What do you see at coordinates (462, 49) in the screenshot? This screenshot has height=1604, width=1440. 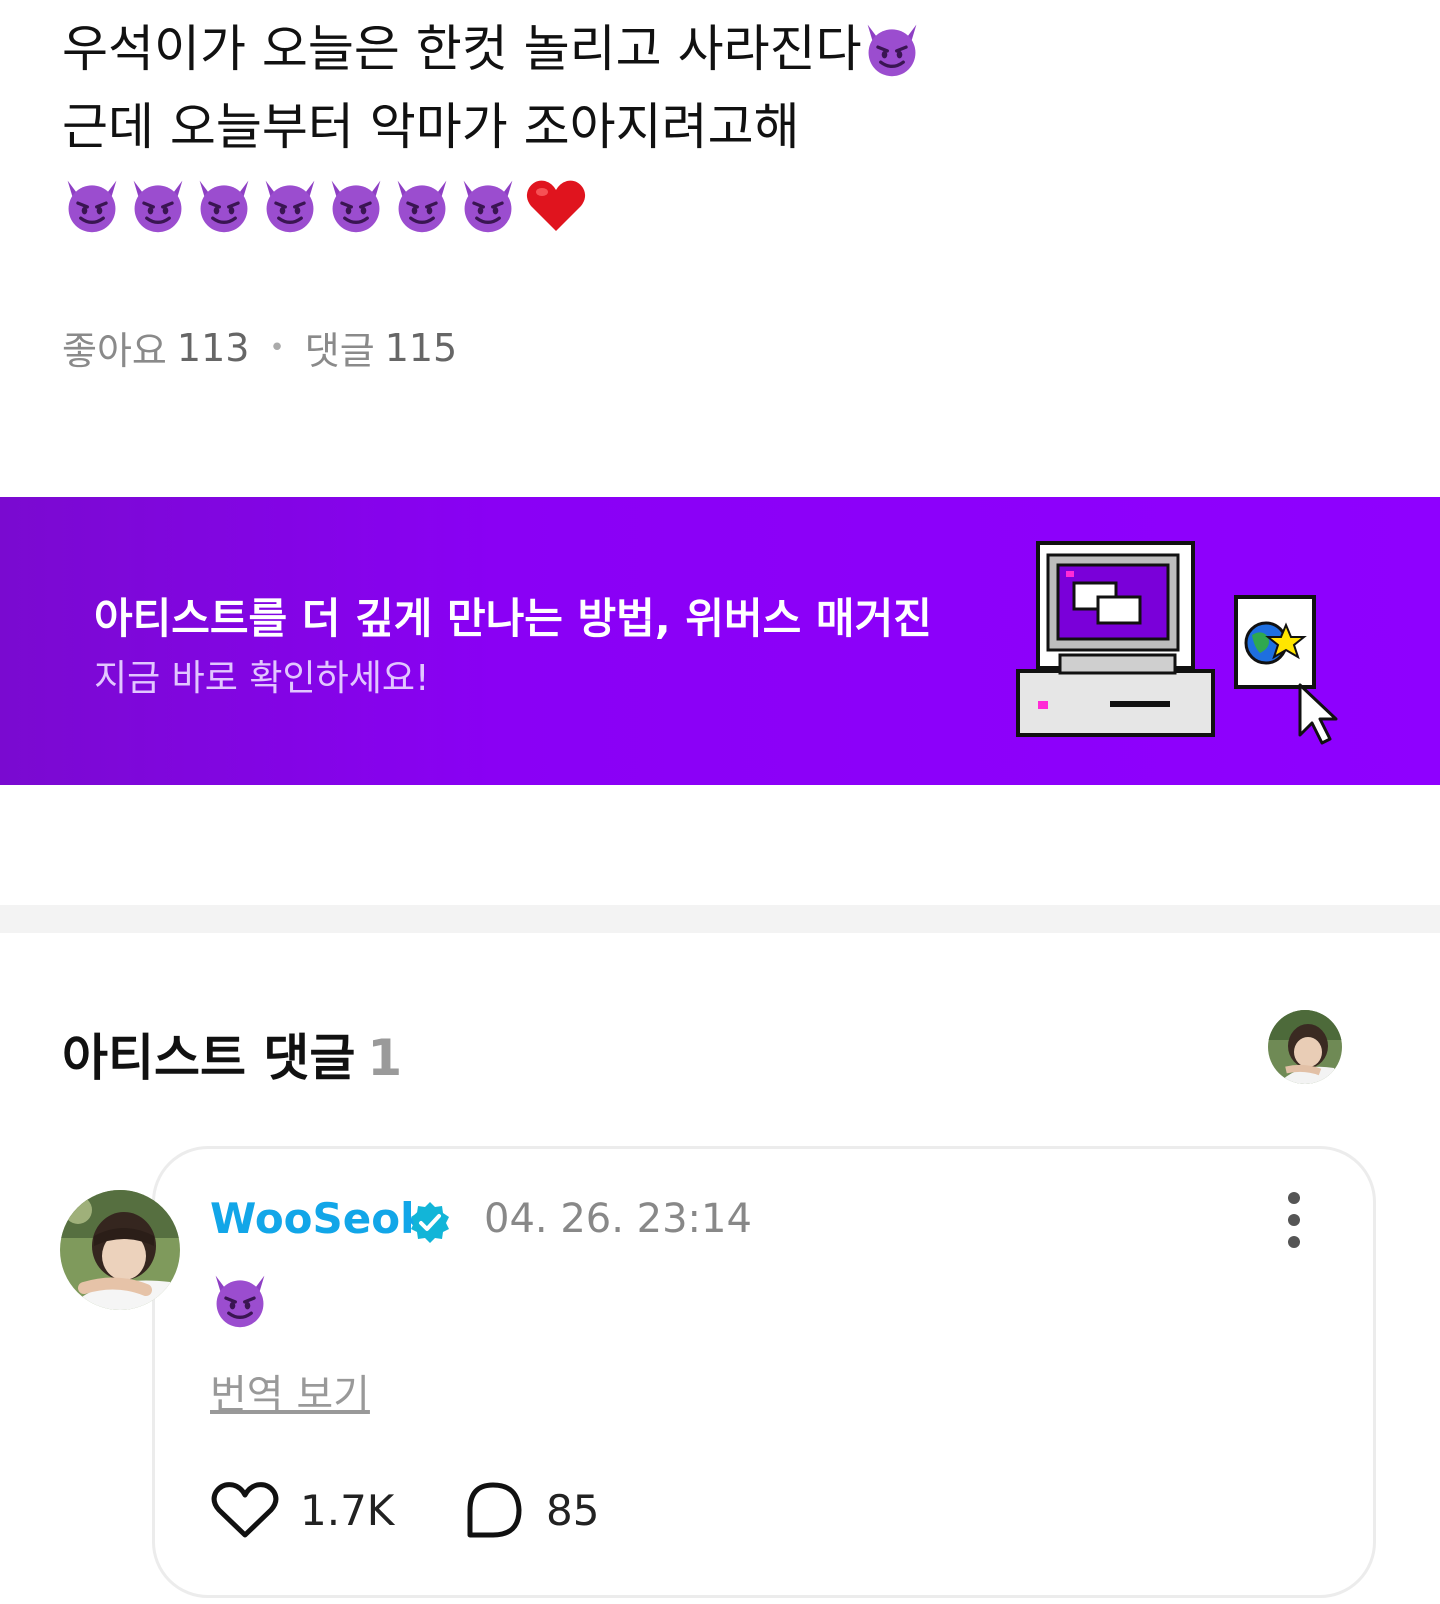 I see `post-text-line-1: 우석이가 오늘은 한컷 놀리고 사라진다` at bounding box center [462, 49].